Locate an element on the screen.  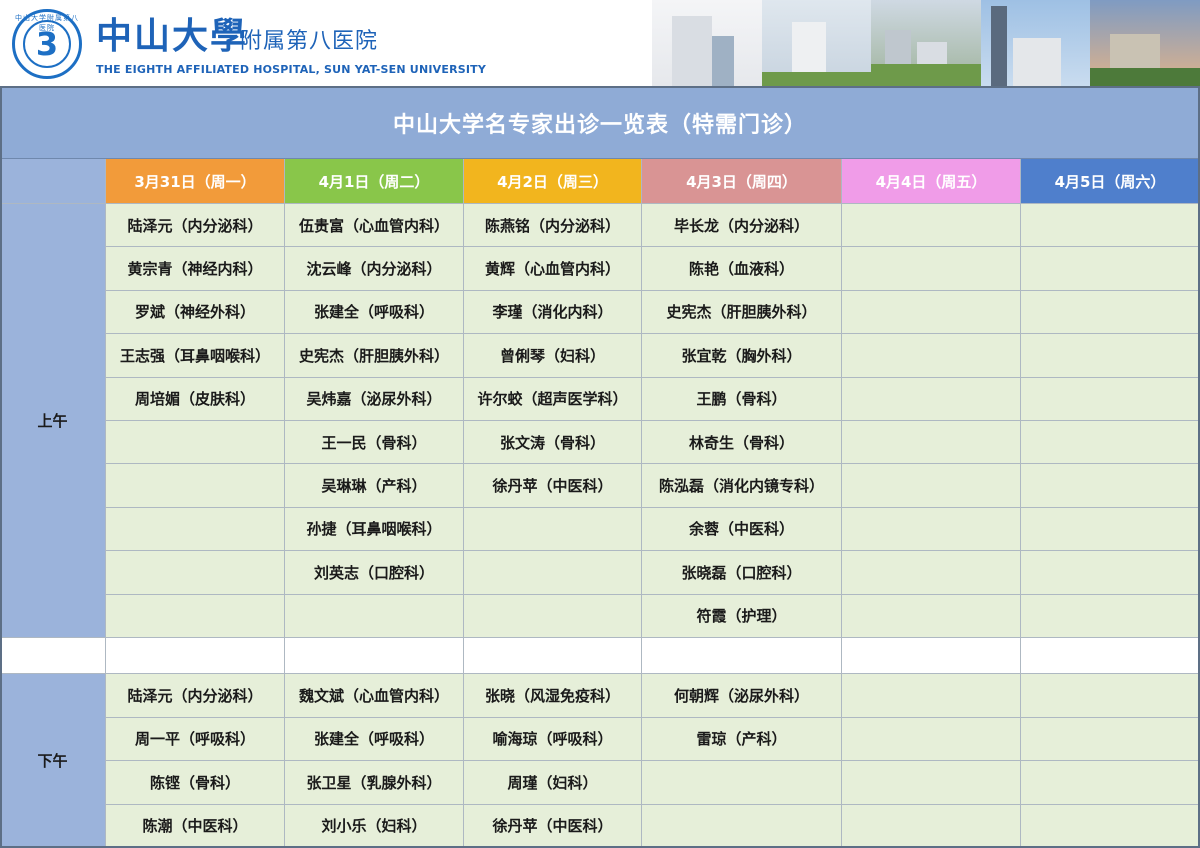
hospital-logo: 中山大学附属第八医院 3 is located at coordinates (47, 44).